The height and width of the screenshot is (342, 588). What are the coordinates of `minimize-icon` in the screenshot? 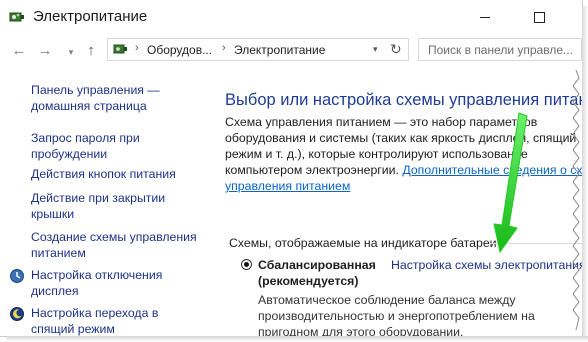 It's located at (485, 17).